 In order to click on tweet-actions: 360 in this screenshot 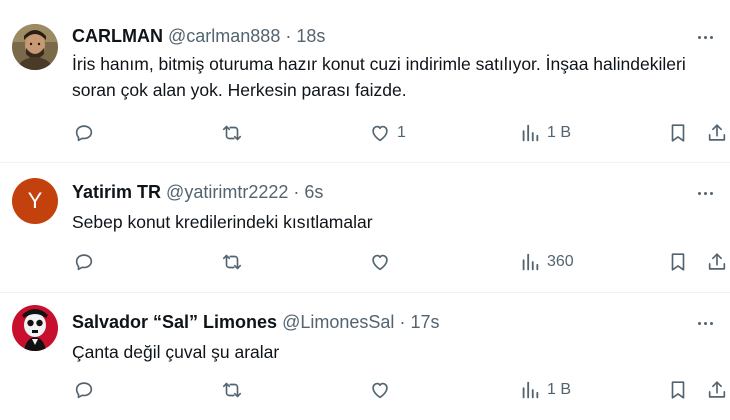, I will do `click(365, 262)`.